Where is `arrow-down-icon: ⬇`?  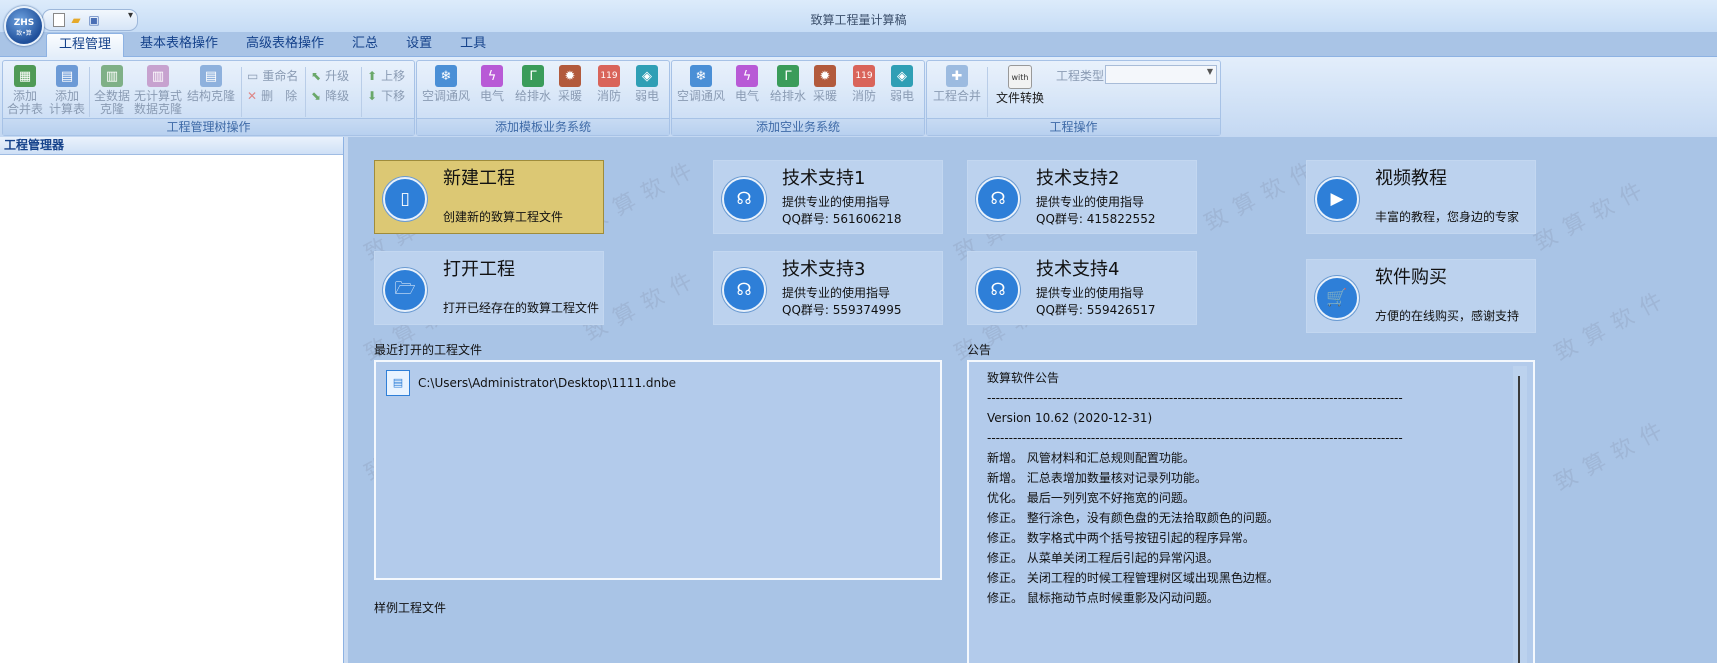 arrow-down-icon: ⬇ is located at coordinates (372, 96).